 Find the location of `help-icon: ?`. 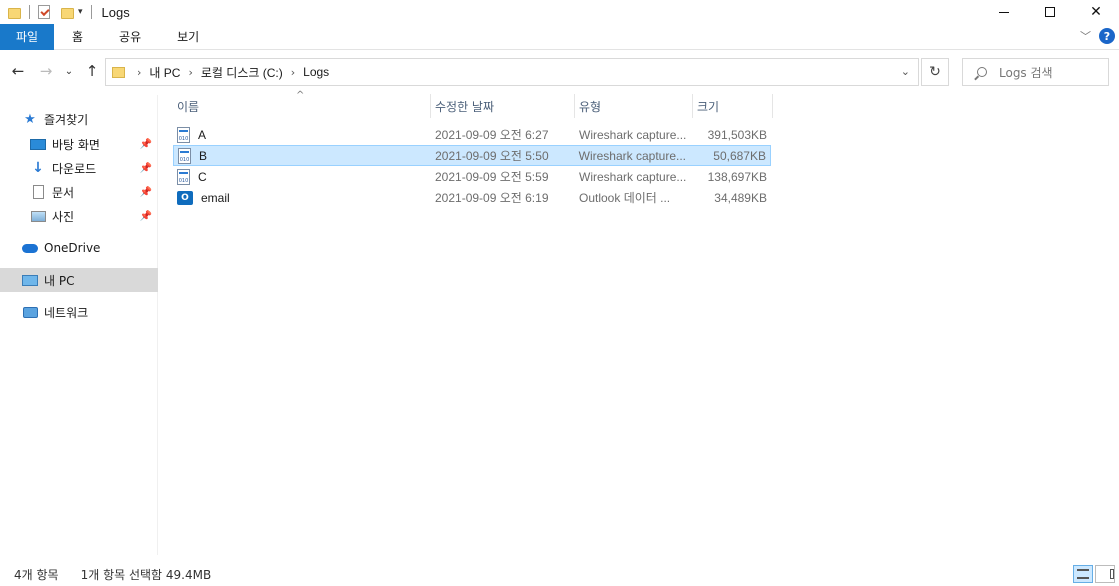

help-icon: ? is located at coordinates (1107, 36).